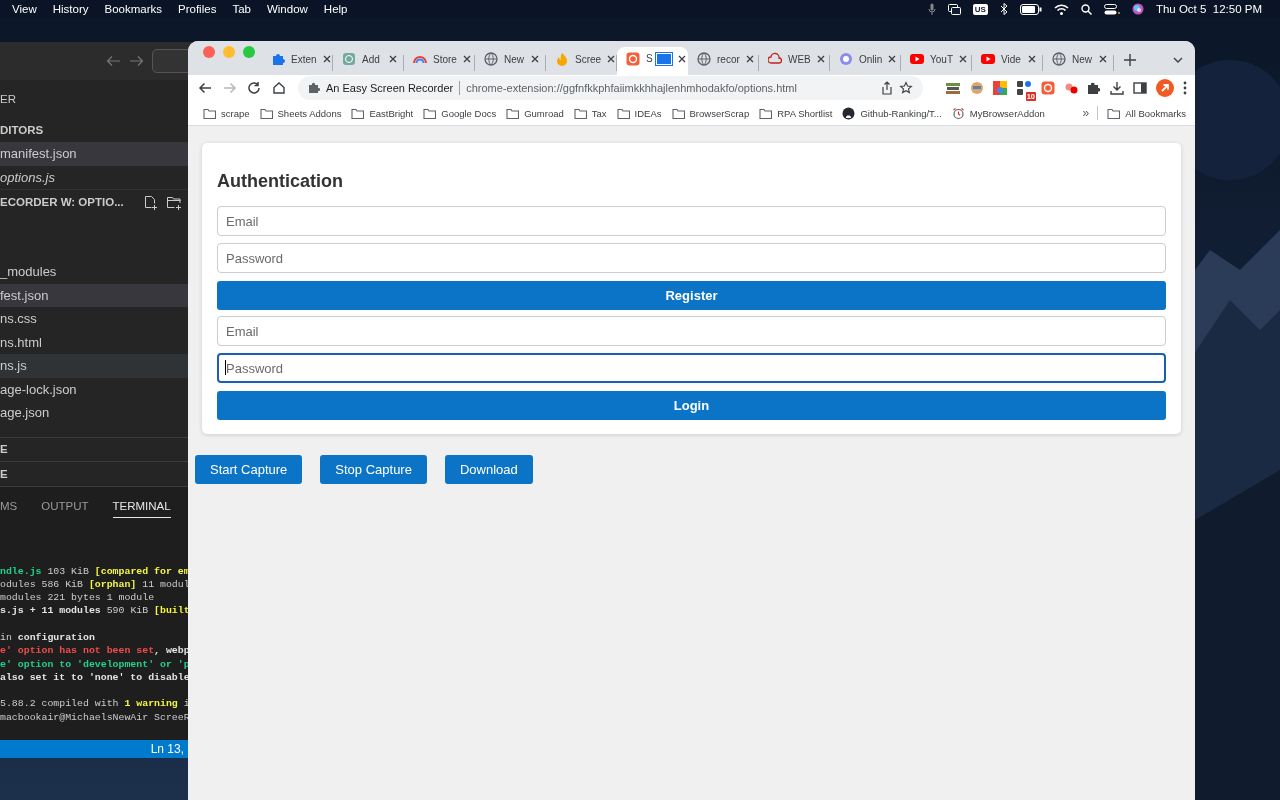  I want to click on panel-tab: MS, so click(9, 505).